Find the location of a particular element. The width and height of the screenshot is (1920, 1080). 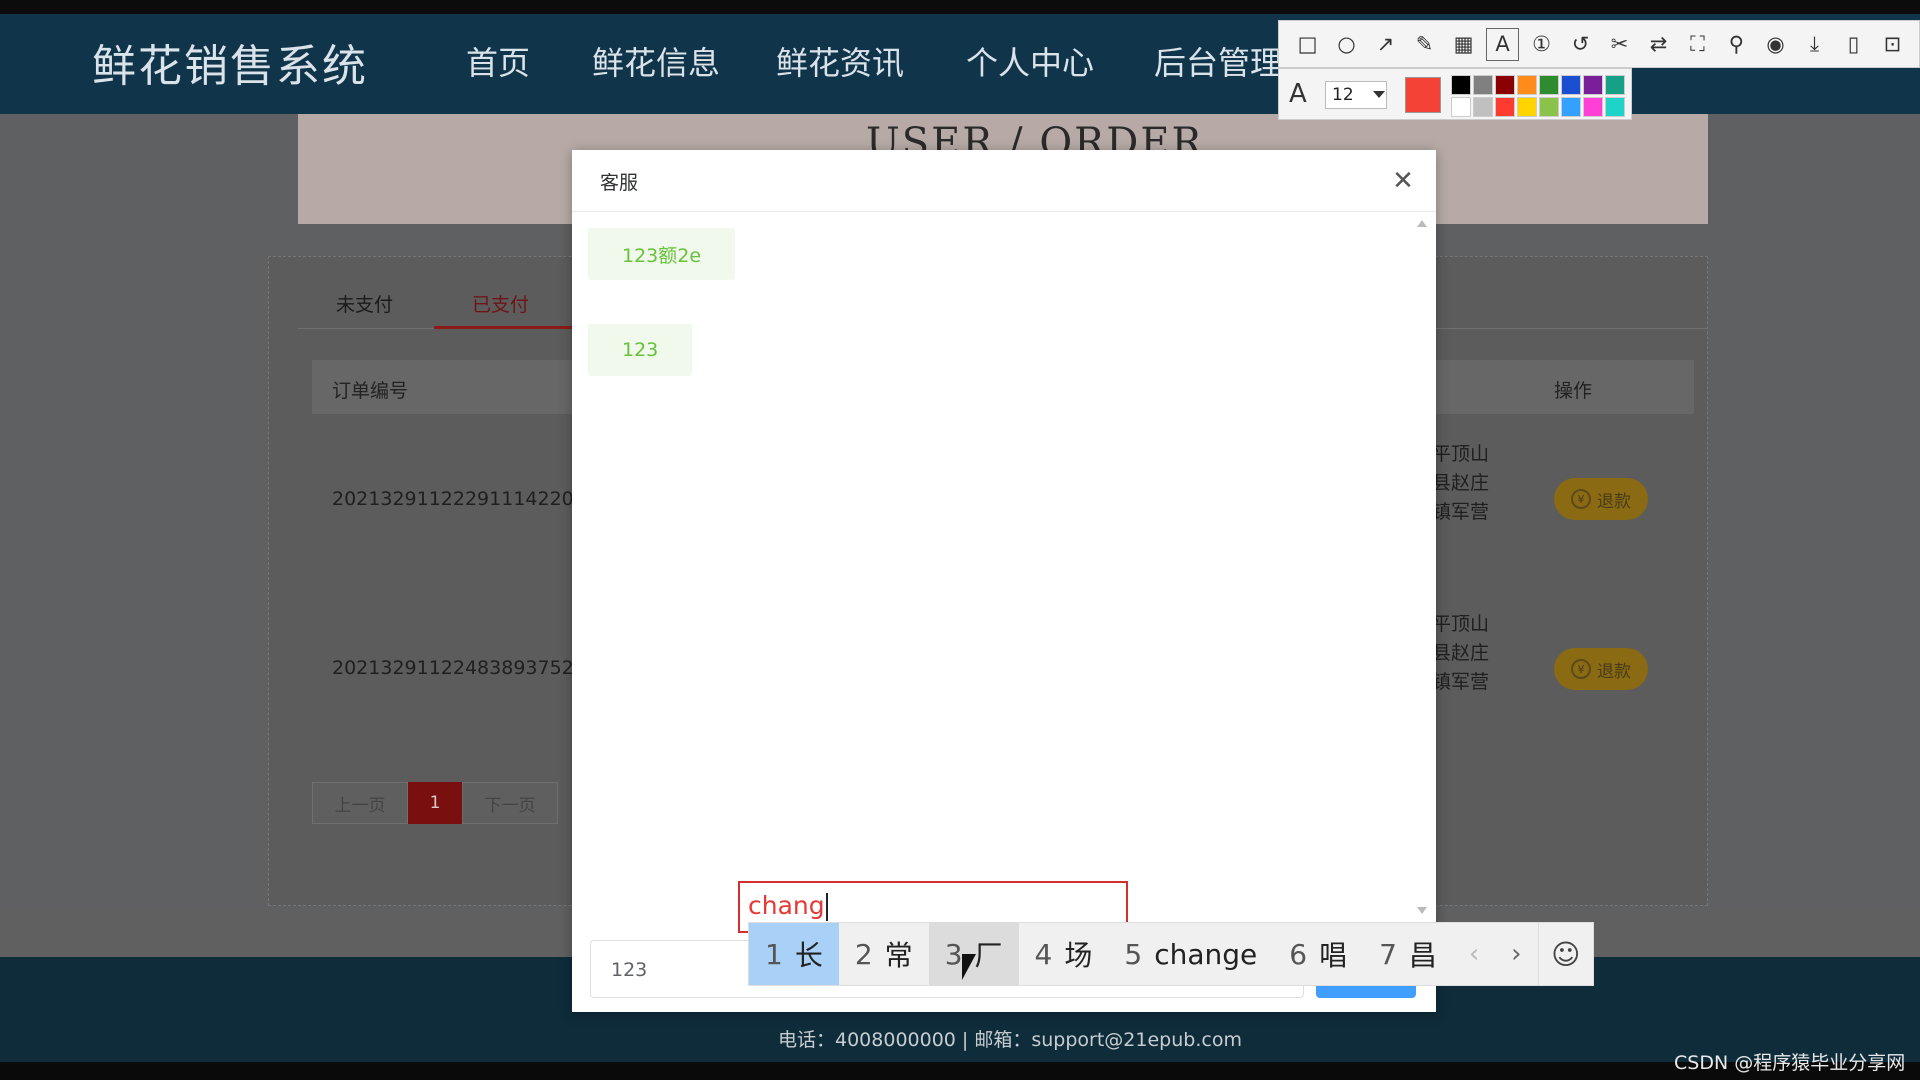

footer-contact: 电话：4008000000 | 邮箱：support@21epub.com is located at coordinates (1010, 1040).